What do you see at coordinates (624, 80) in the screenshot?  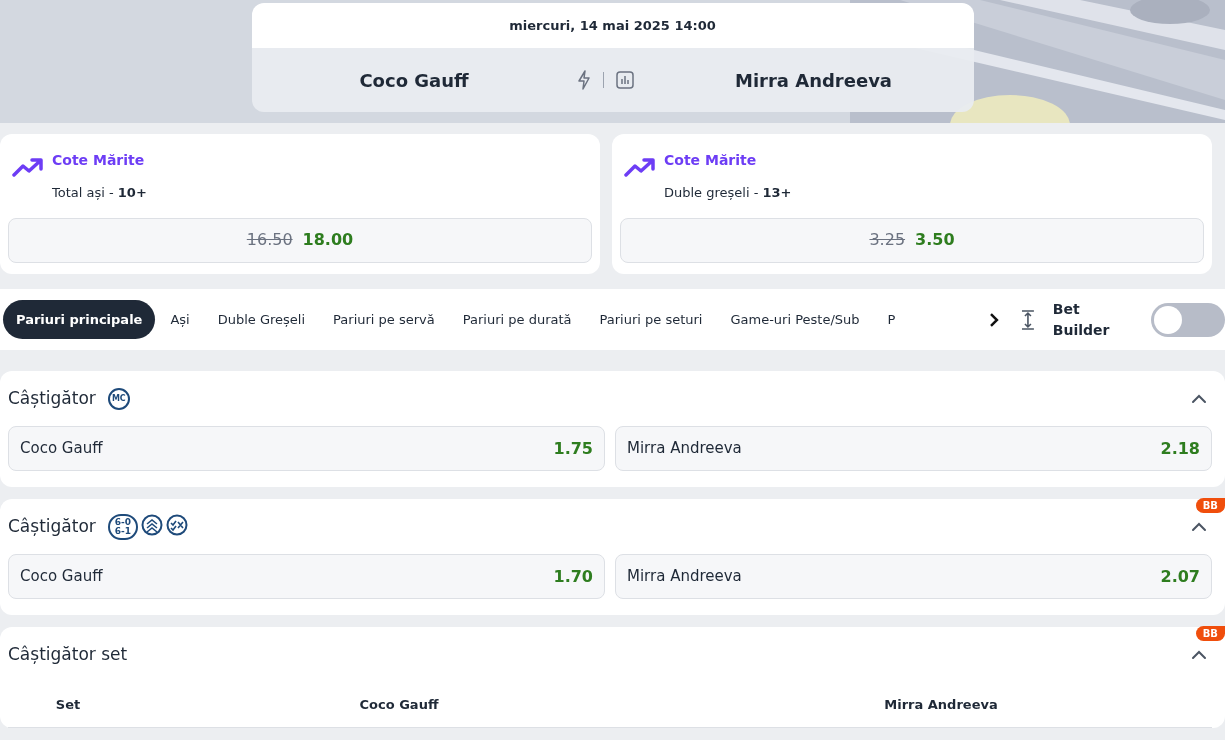 I see `stats-icon` at bounding box center [624, 80].